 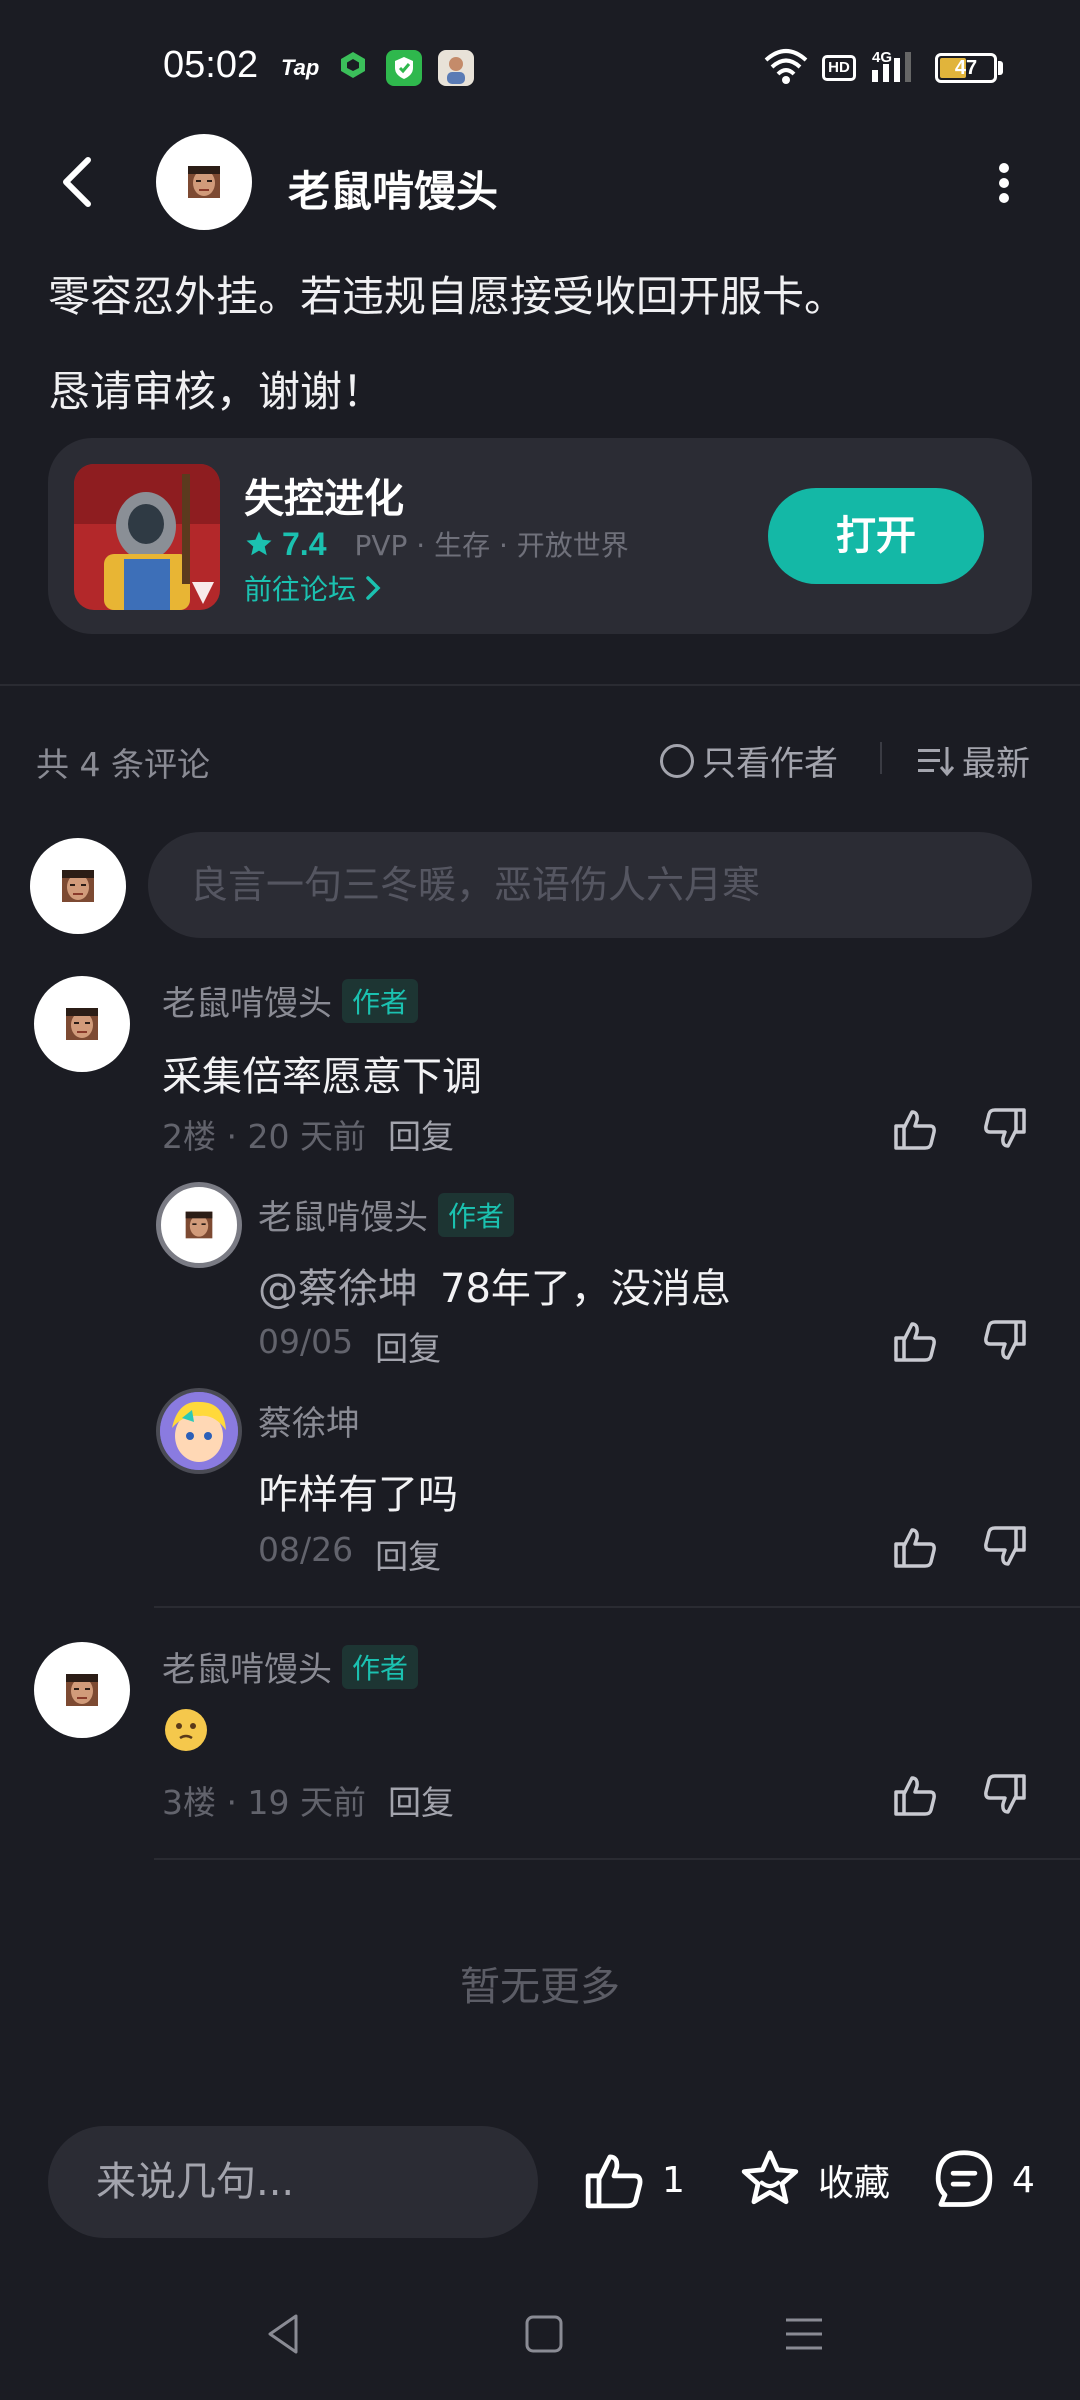 I want to click on author-avatar, so click(x=204, y=182).